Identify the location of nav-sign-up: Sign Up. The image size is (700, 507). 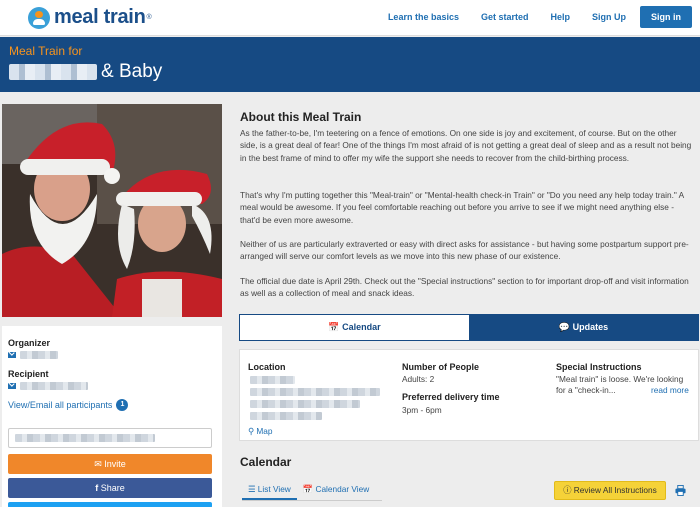
(609, 17).